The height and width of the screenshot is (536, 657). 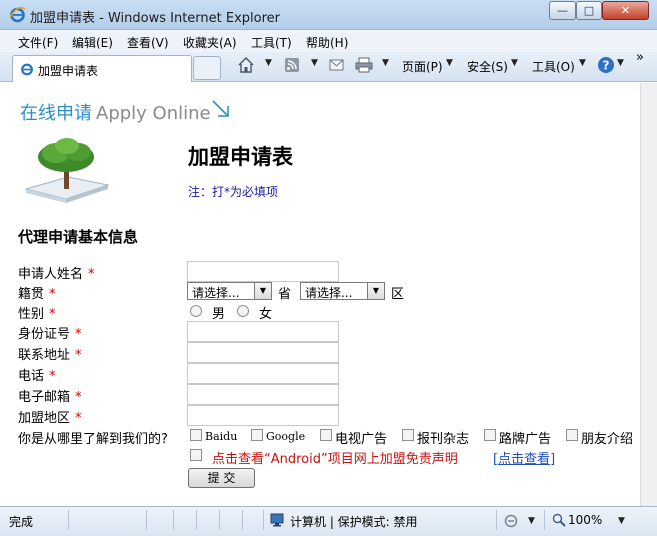 What do you see at coordinates (408, 435) in the screenshot?
I see `source-press-checkbox` at bounding box center [408, 435].